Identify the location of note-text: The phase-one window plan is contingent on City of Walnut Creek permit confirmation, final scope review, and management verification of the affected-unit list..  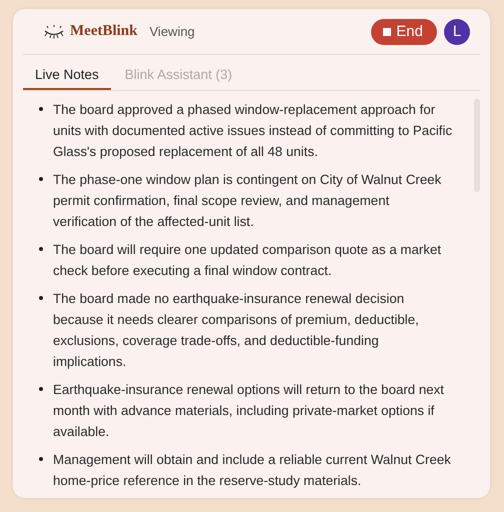
(247, 201).